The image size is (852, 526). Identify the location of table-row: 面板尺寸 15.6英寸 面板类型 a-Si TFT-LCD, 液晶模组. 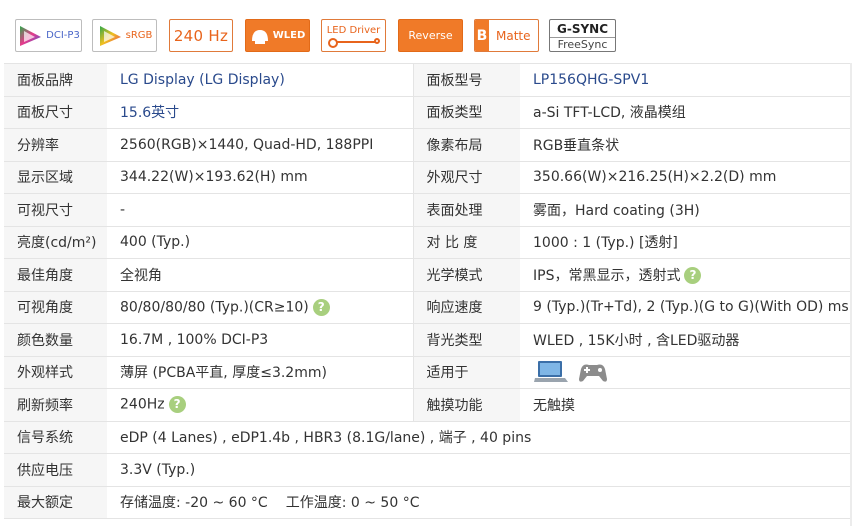
(428, 112).